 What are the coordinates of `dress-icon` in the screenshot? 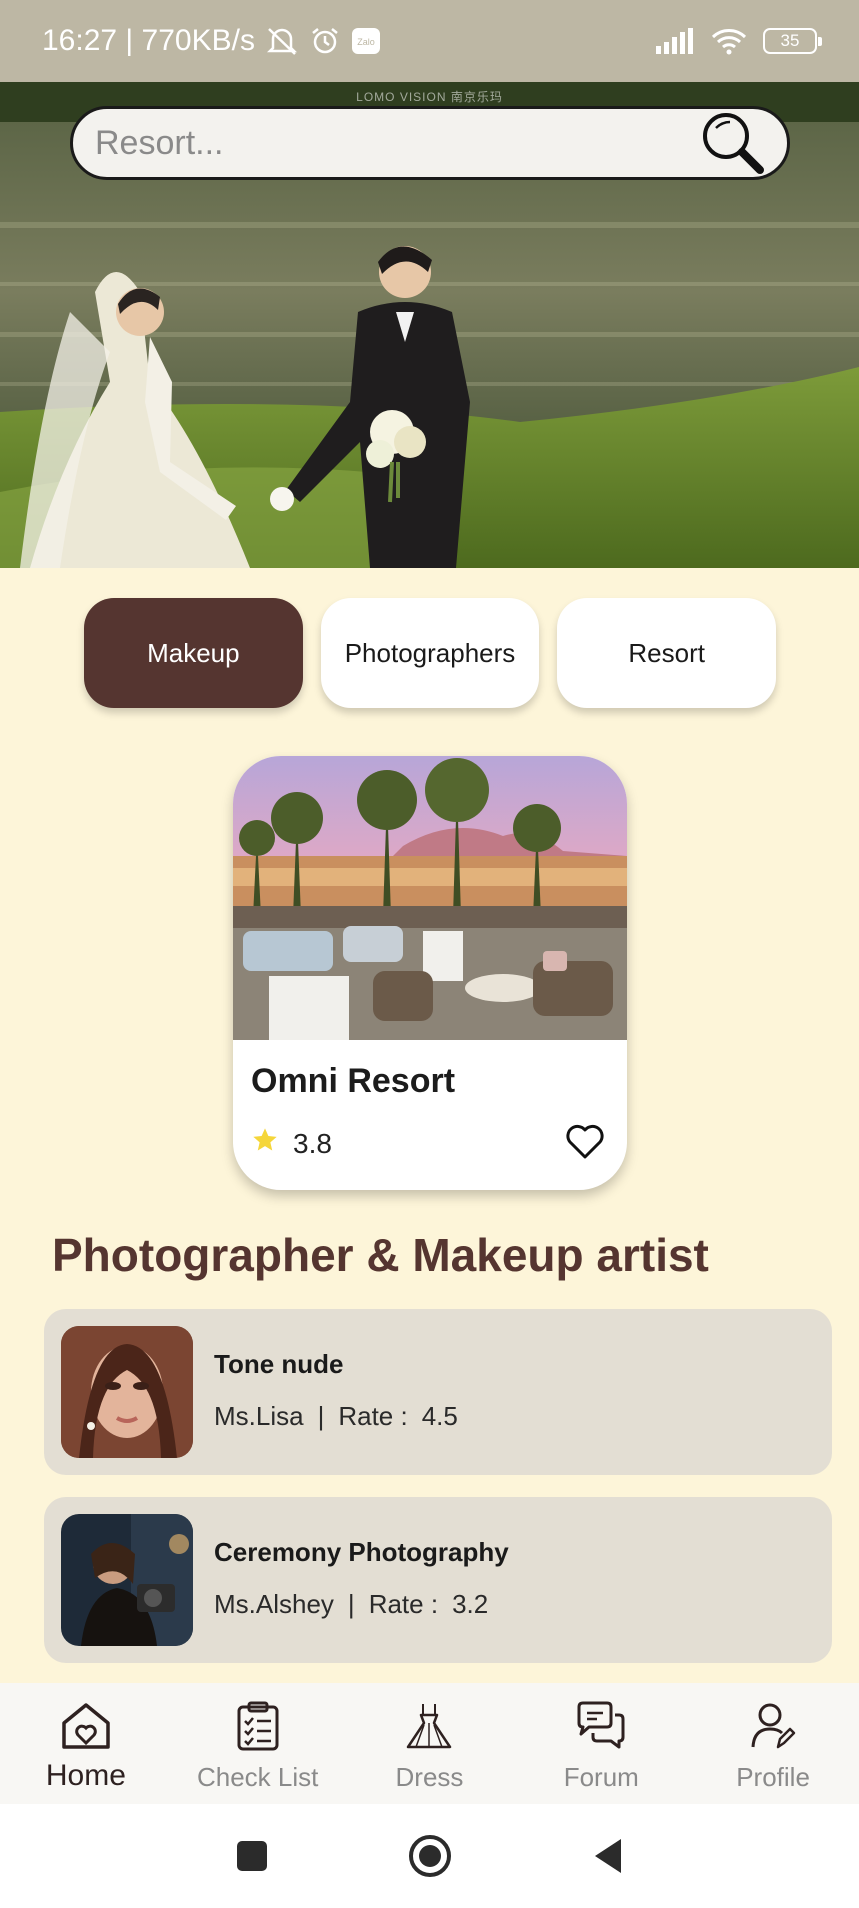 It's located at (429, 1729).